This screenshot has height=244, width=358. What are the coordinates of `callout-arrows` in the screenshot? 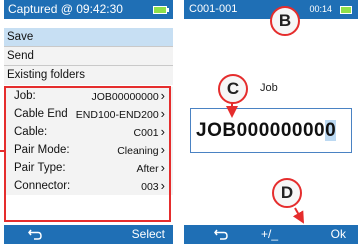 It's located at (265, 162).